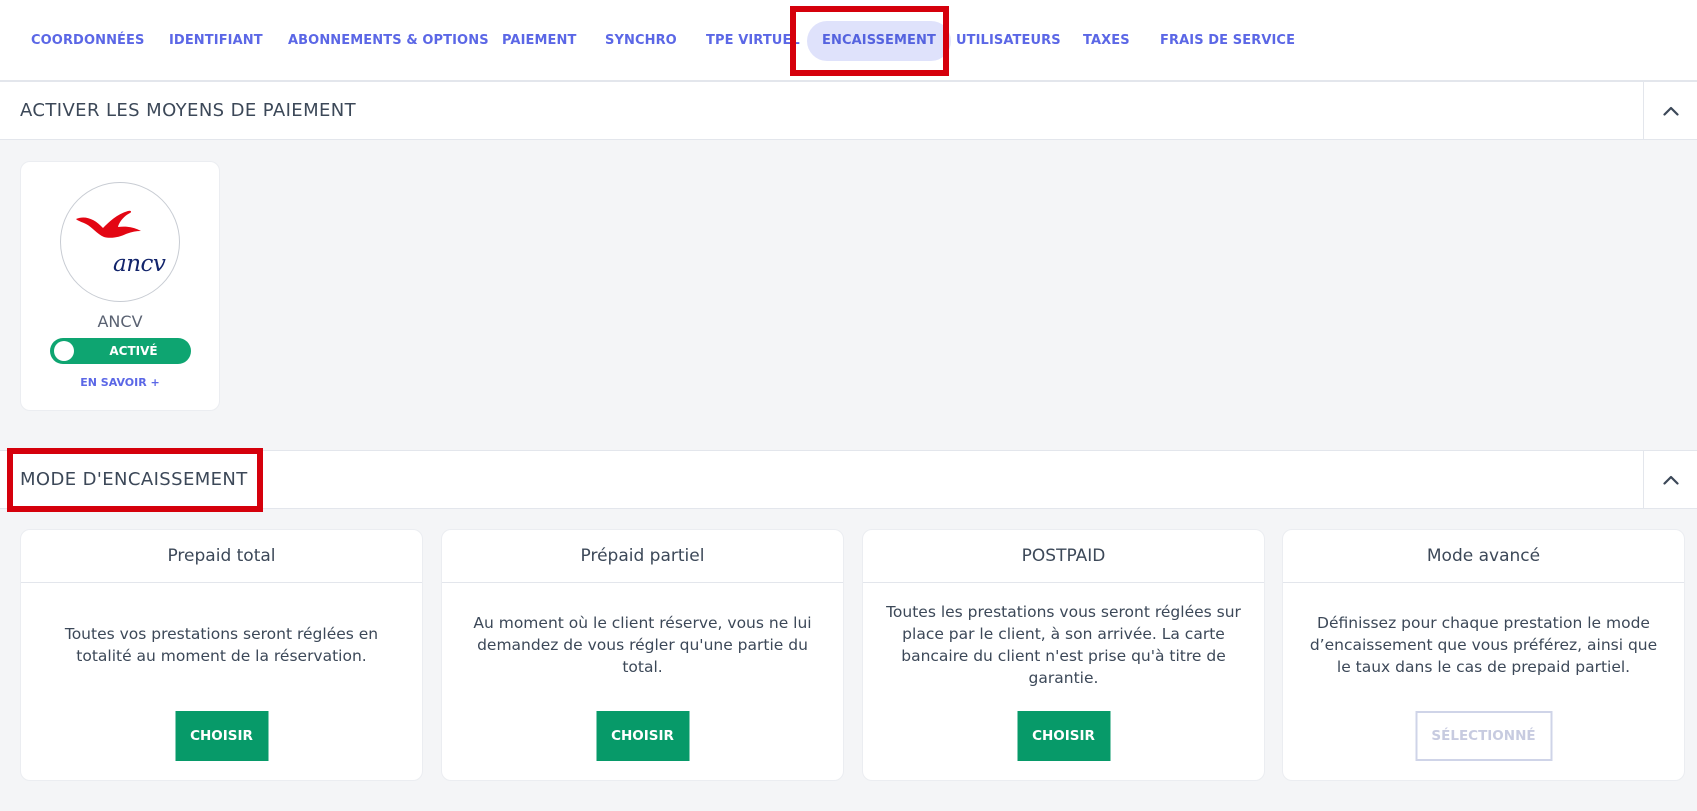 The width and height of the screenshot is (1697, 811). I want to click on collapse-payment-methods-button, so click(1670, 110).